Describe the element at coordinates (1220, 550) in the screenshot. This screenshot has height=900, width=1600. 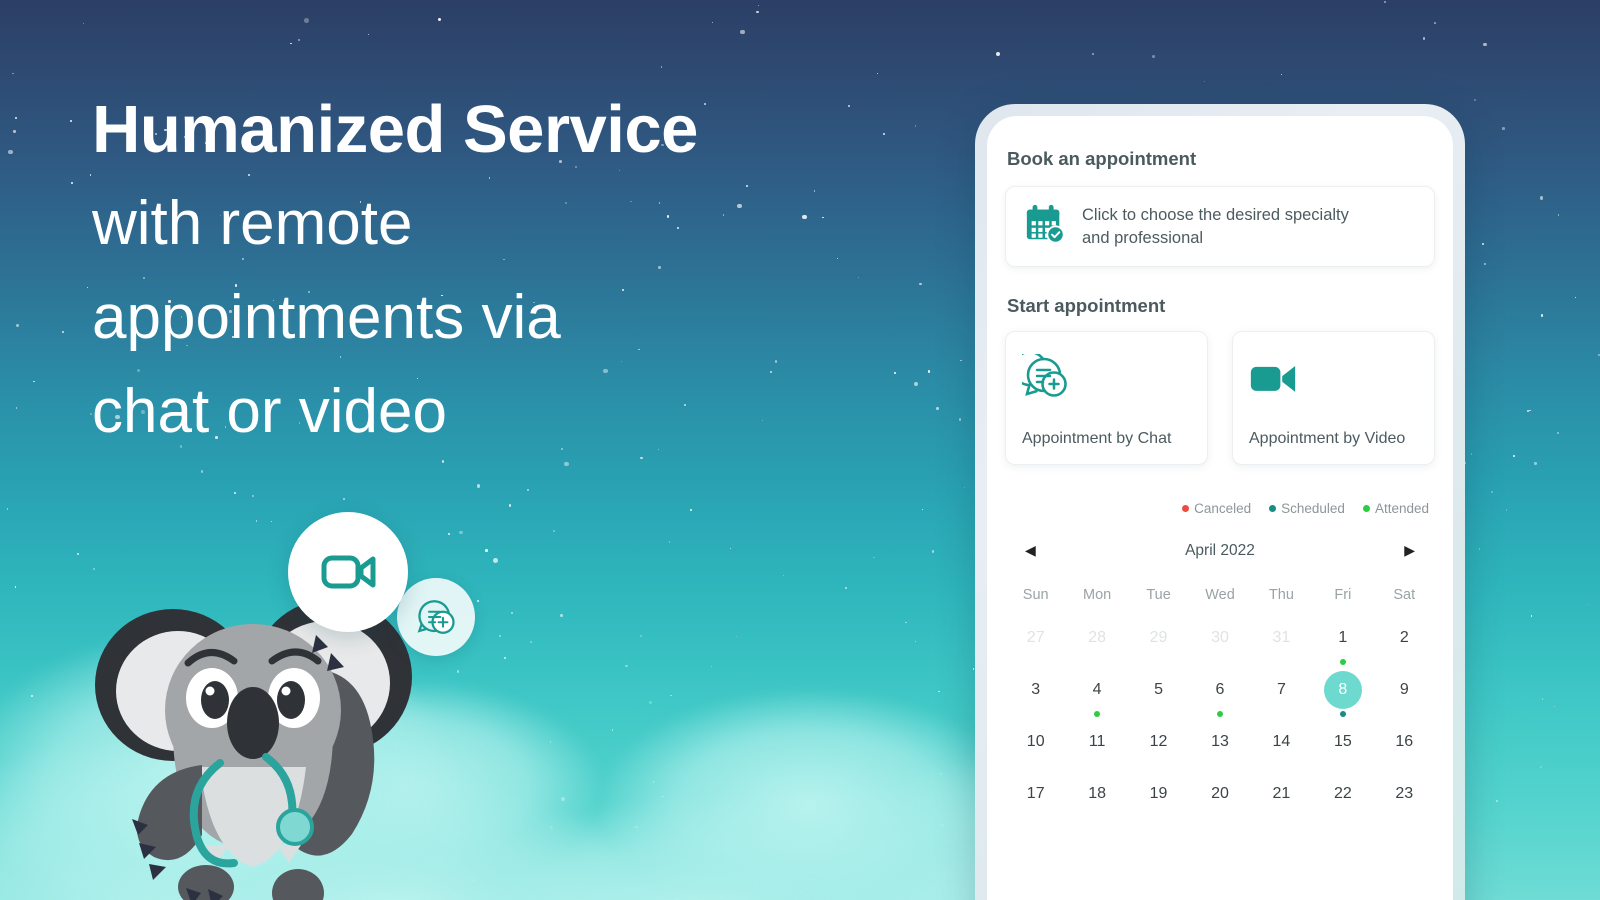
I see `calendar-month-label: April 2022` at that location.